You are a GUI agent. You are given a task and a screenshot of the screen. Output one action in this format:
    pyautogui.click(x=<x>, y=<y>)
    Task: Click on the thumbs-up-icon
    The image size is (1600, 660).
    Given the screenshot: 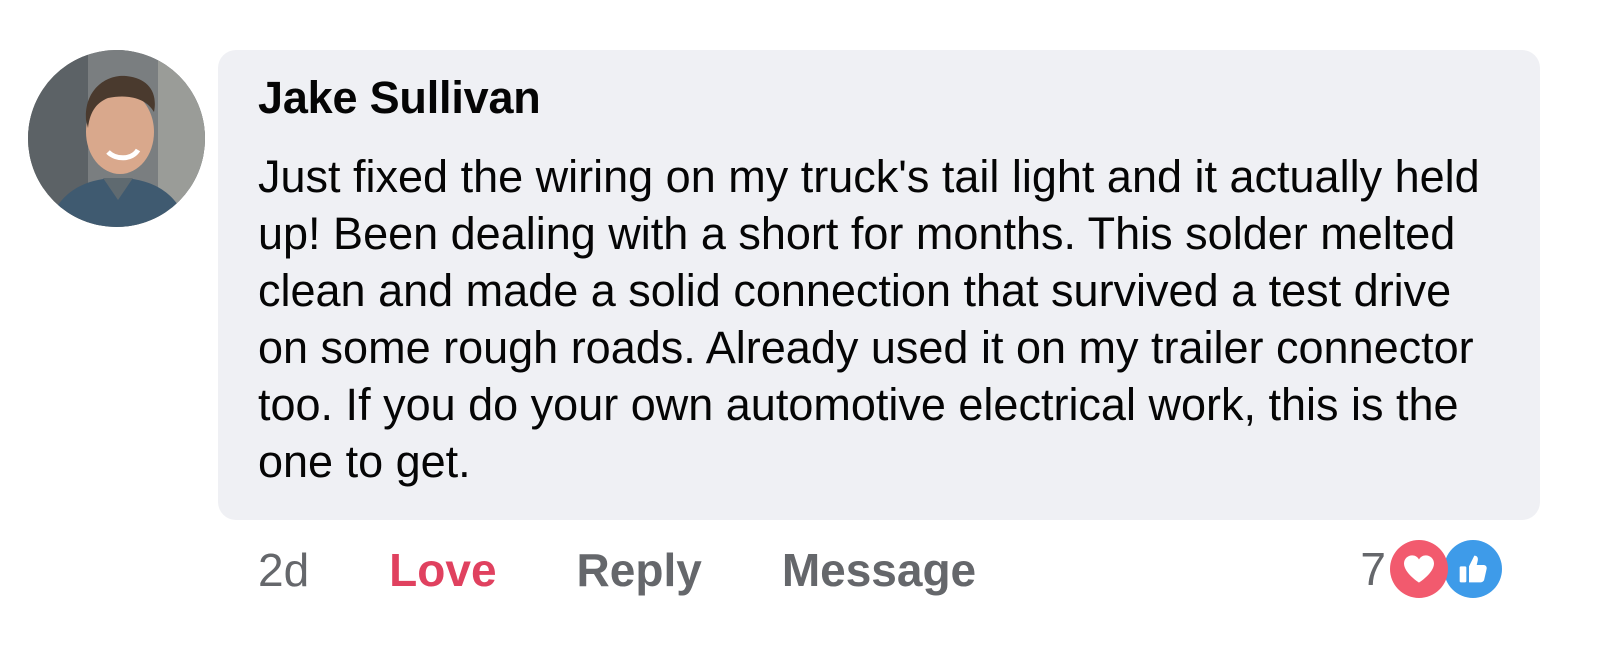 What is the action you would take?
    pyautogui.click(x=1473, y=569)
    